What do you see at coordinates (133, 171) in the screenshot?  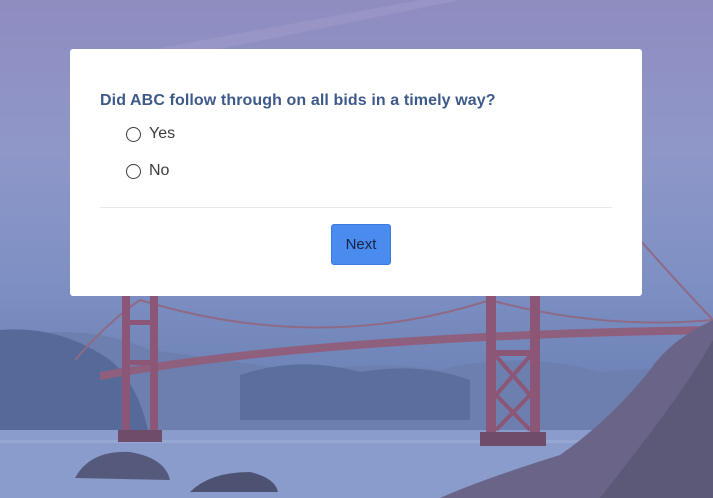 I see `no-radio-button` at bounding box center [133, 171].